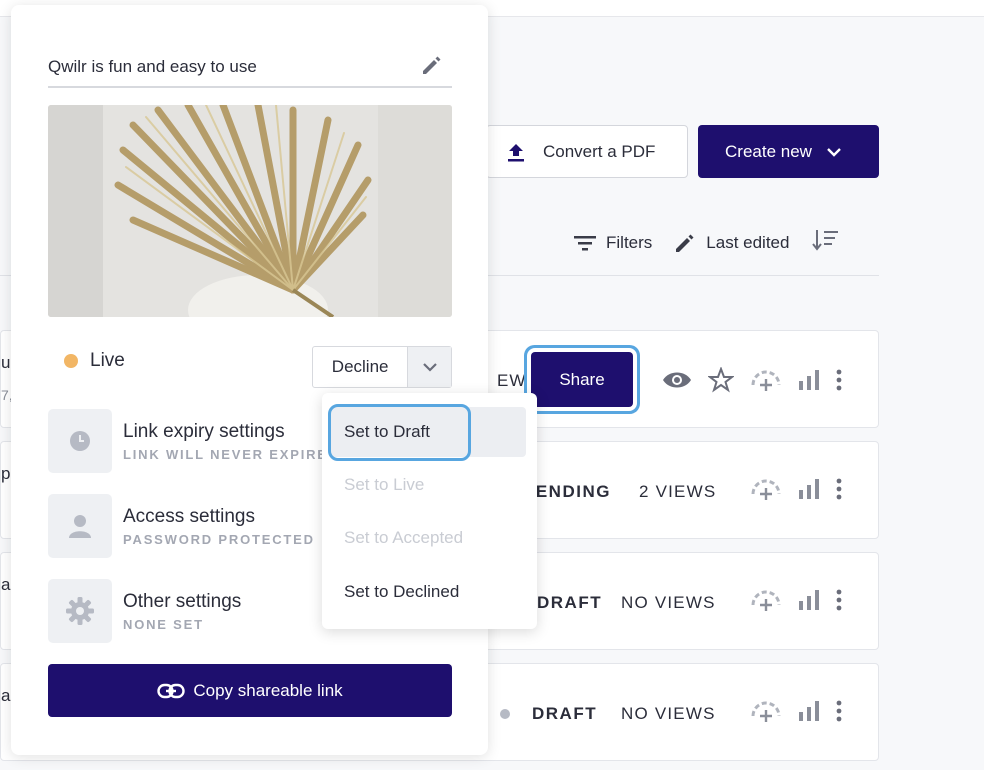 This screenshot has height=770, width=984. Describe the element at coordinates (71, 361) in the screenshot. I see `live-status-dot` at that location.